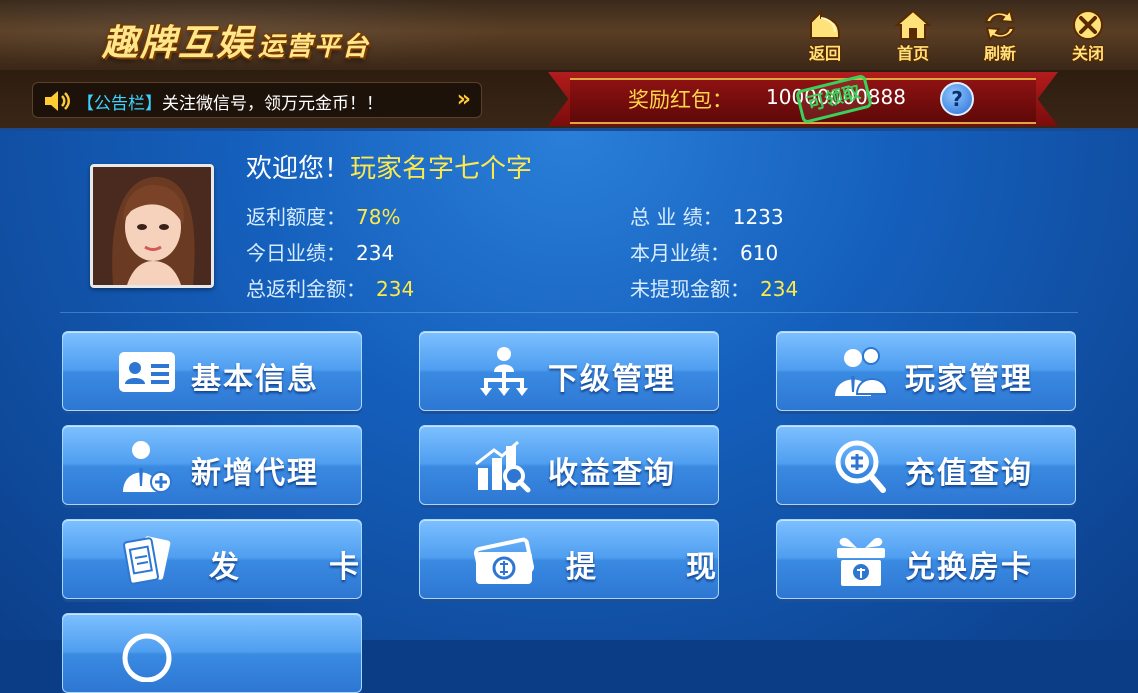 This screenshot has width=1138, height=693. Describe the element at coordinates (504, 371) in the screenshot. I see `org-chart-icon` at that location.